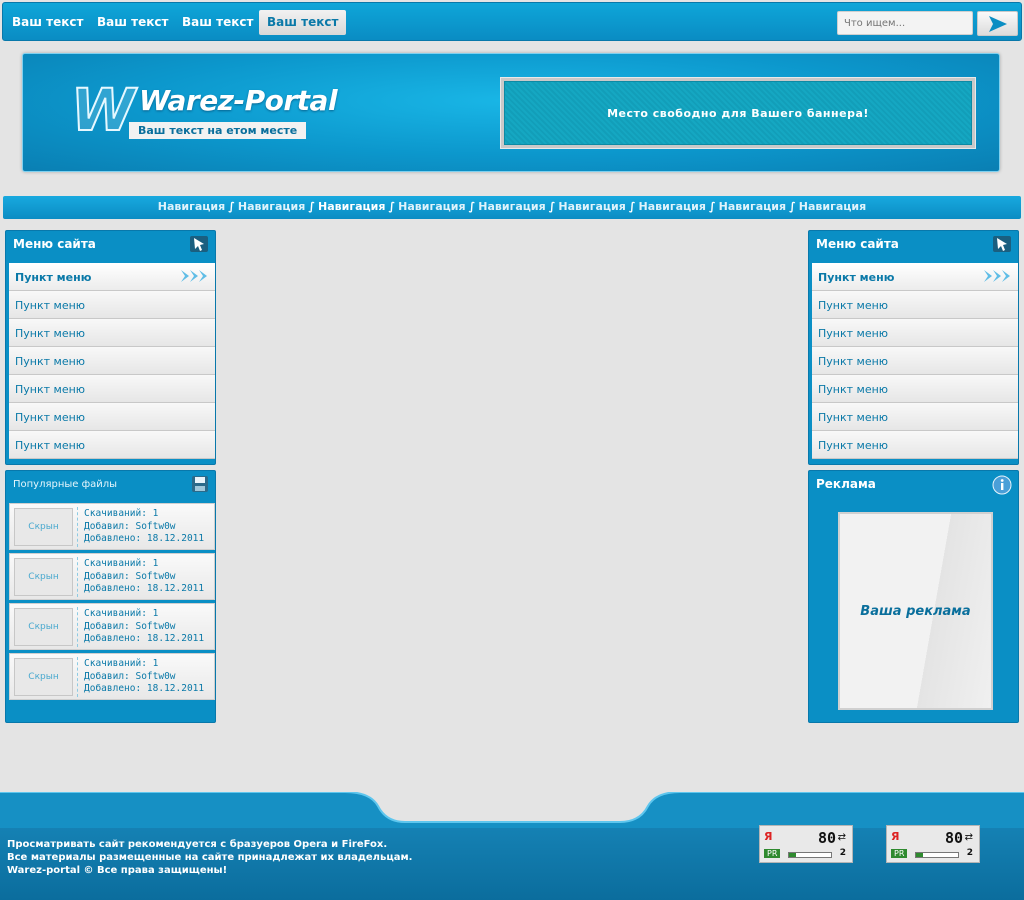 The image size is (1024, 900). Describe the element at coordinates (132, 22) in the screenshot. I see `top-link-2: Ваш текст` at that location.